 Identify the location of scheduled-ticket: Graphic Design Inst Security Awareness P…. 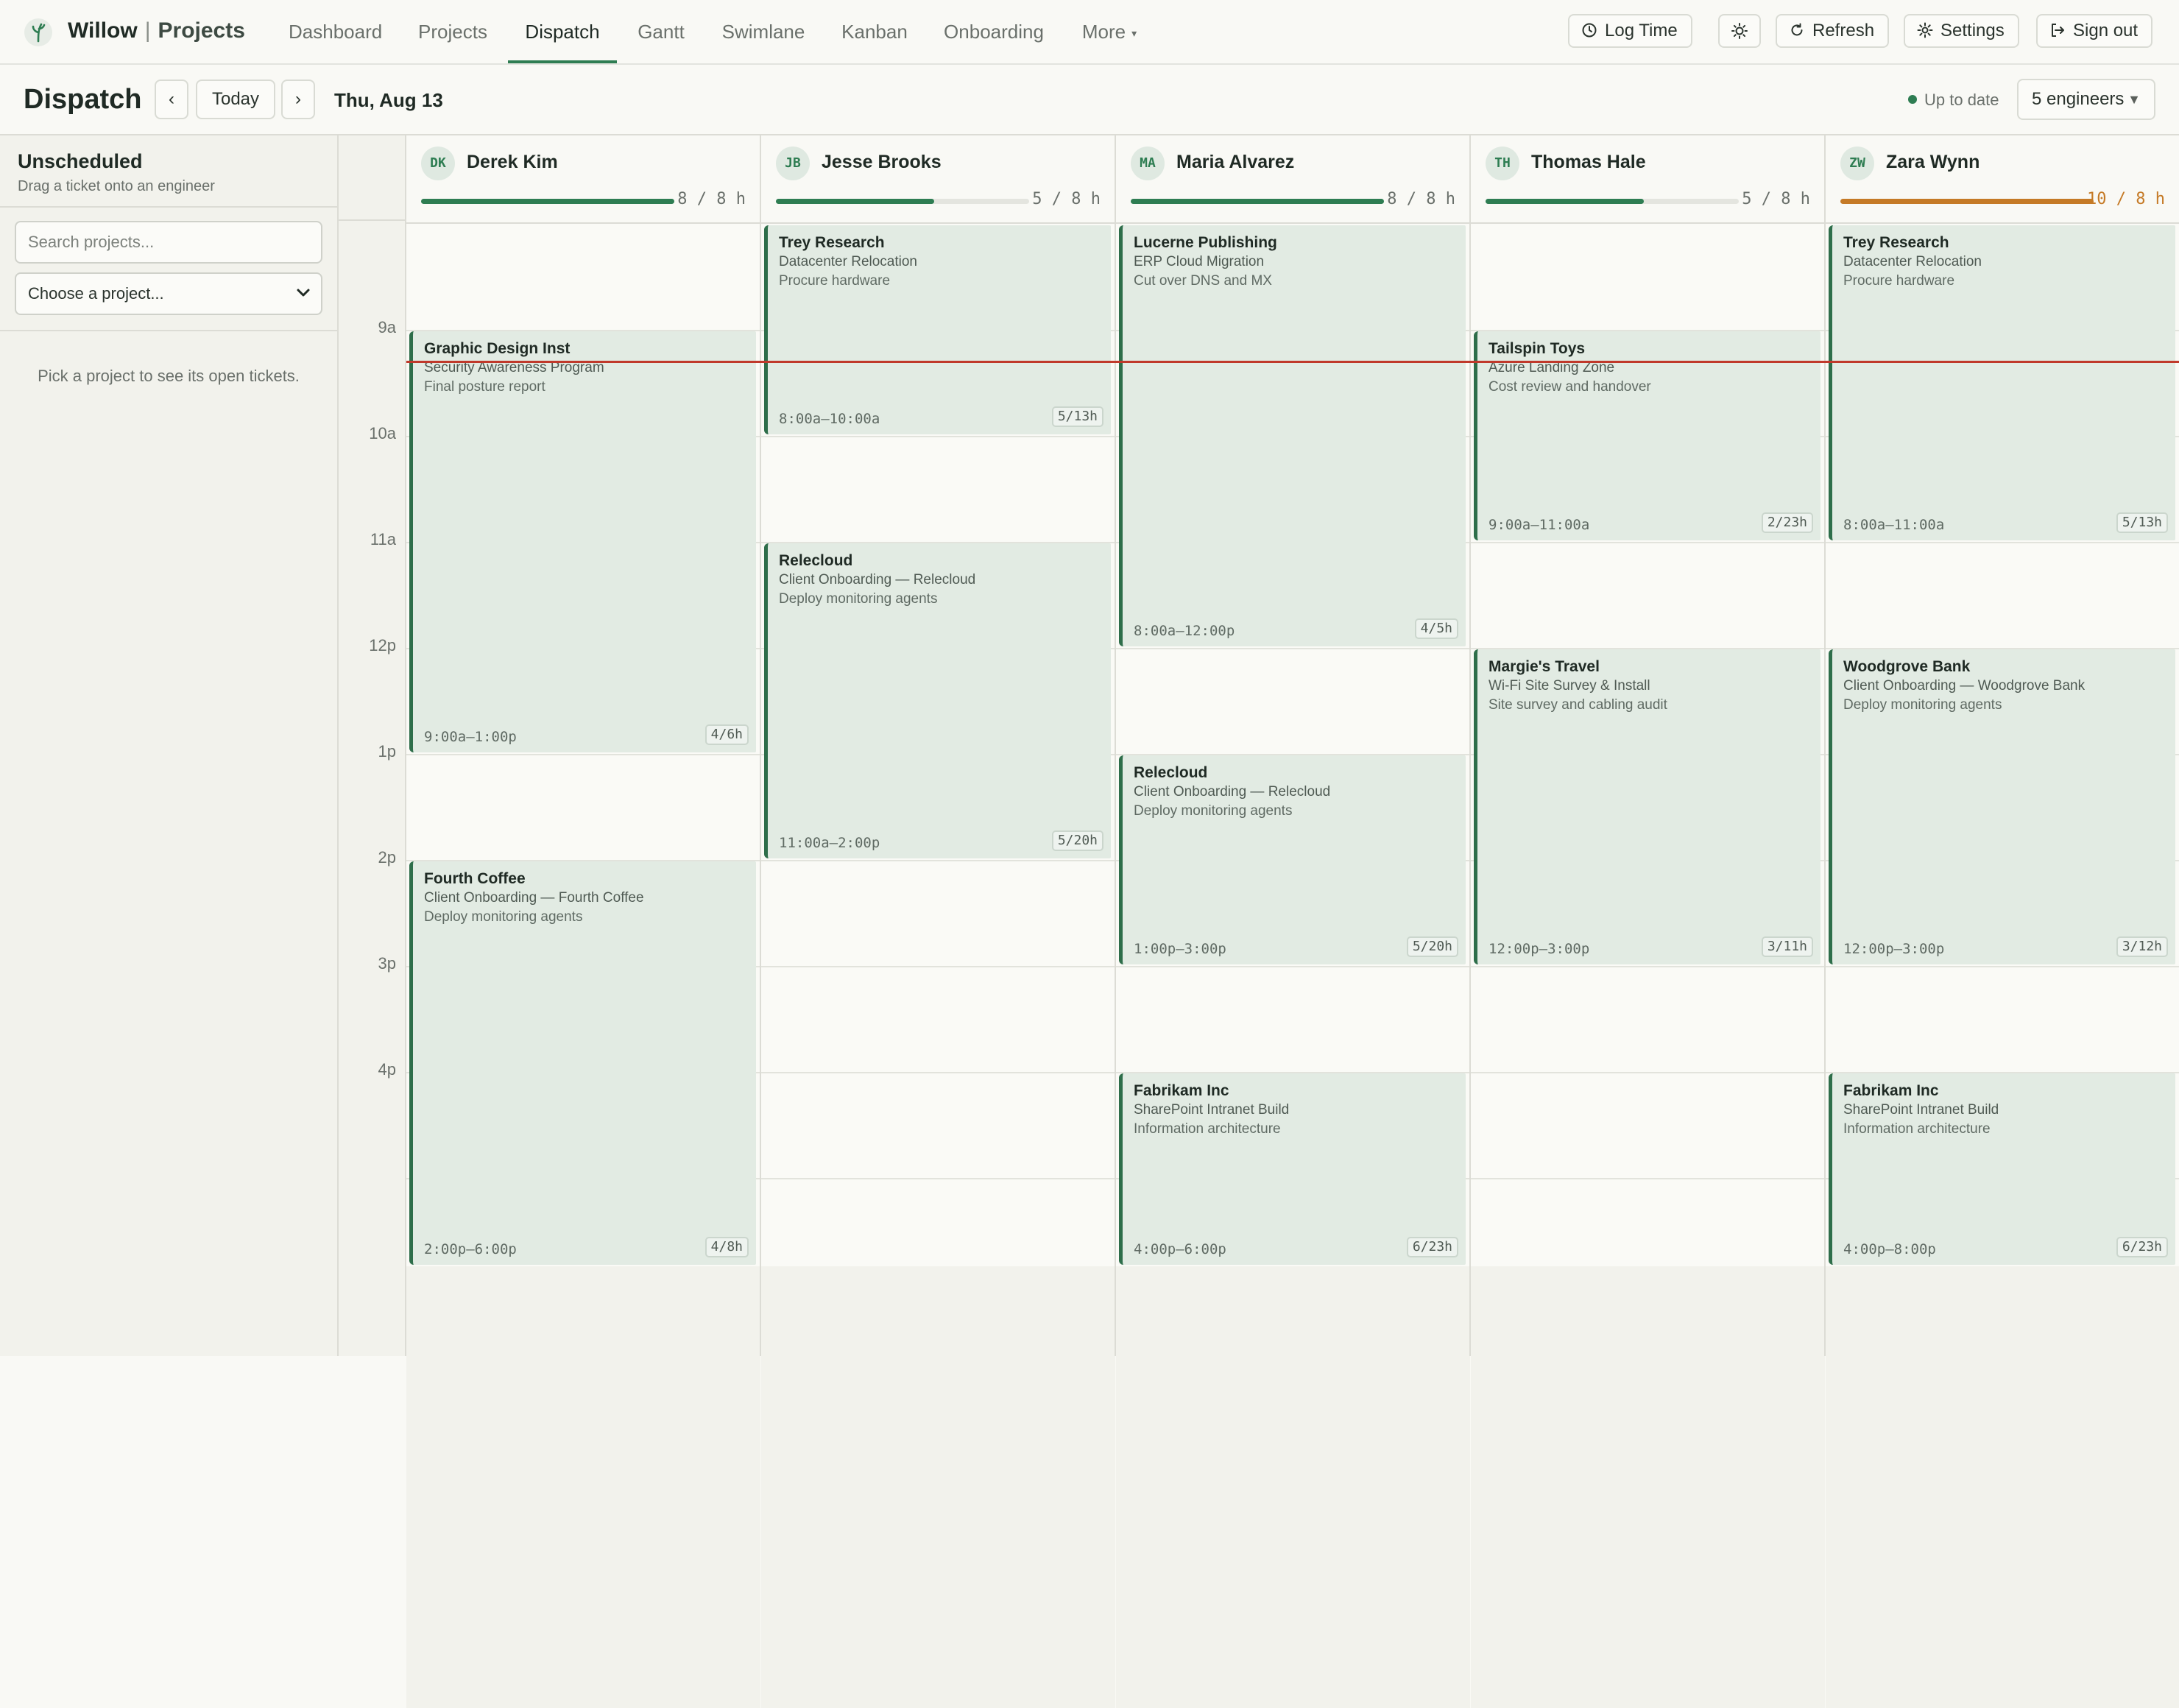
(582, 541).